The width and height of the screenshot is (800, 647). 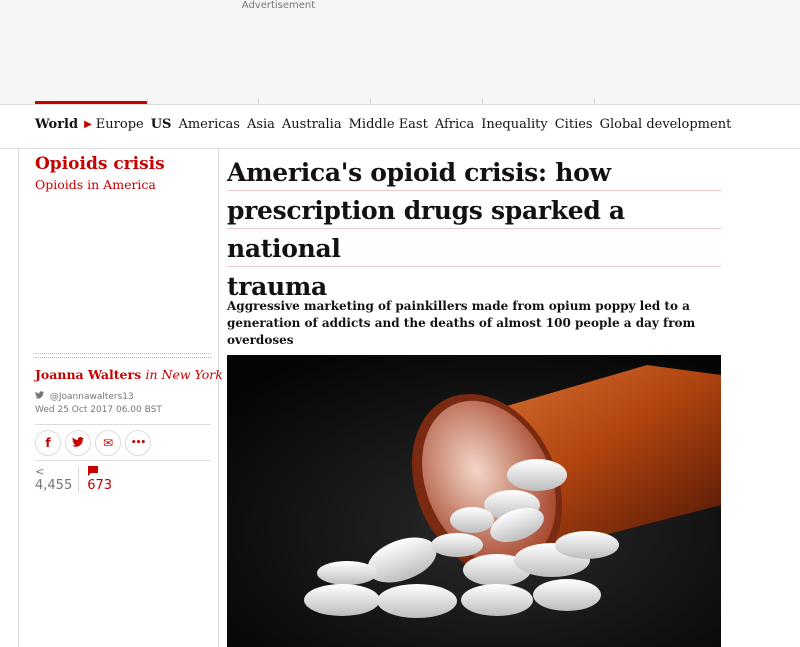 What do you see at coordinates (666, 124) in the screenshot?
I see `nav-item-global-development: Global development` at bounding box center [666, 124].